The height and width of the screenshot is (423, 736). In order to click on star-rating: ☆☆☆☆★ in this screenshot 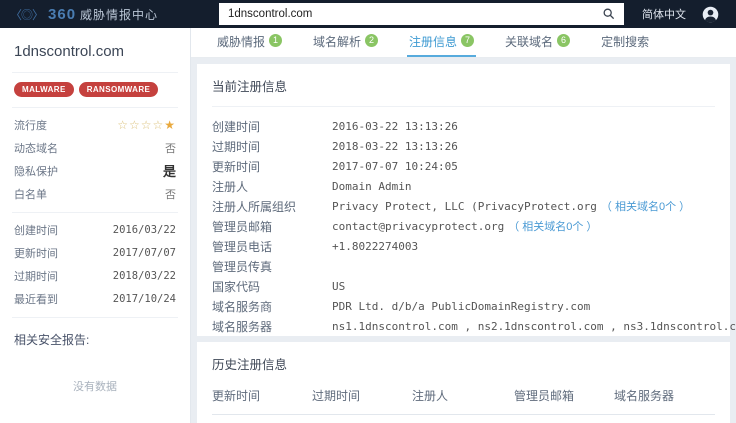, I will do `click(146, 125)`.